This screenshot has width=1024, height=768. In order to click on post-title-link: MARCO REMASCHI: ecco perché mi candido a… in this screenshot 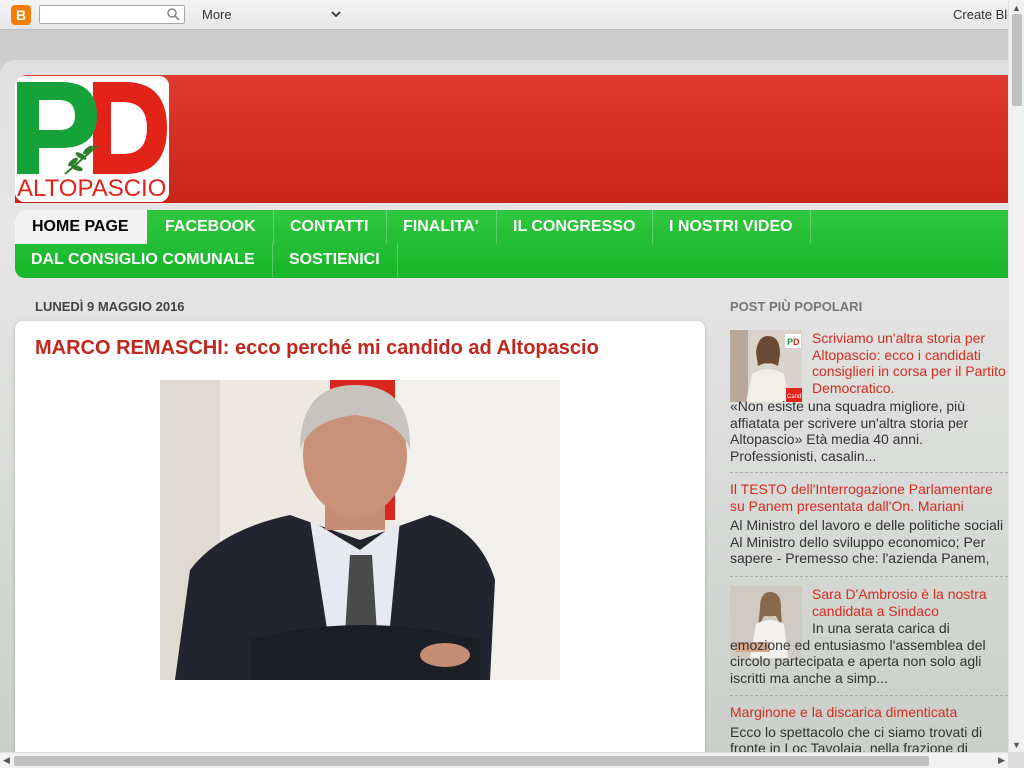, I will do `click(317, 348)`.